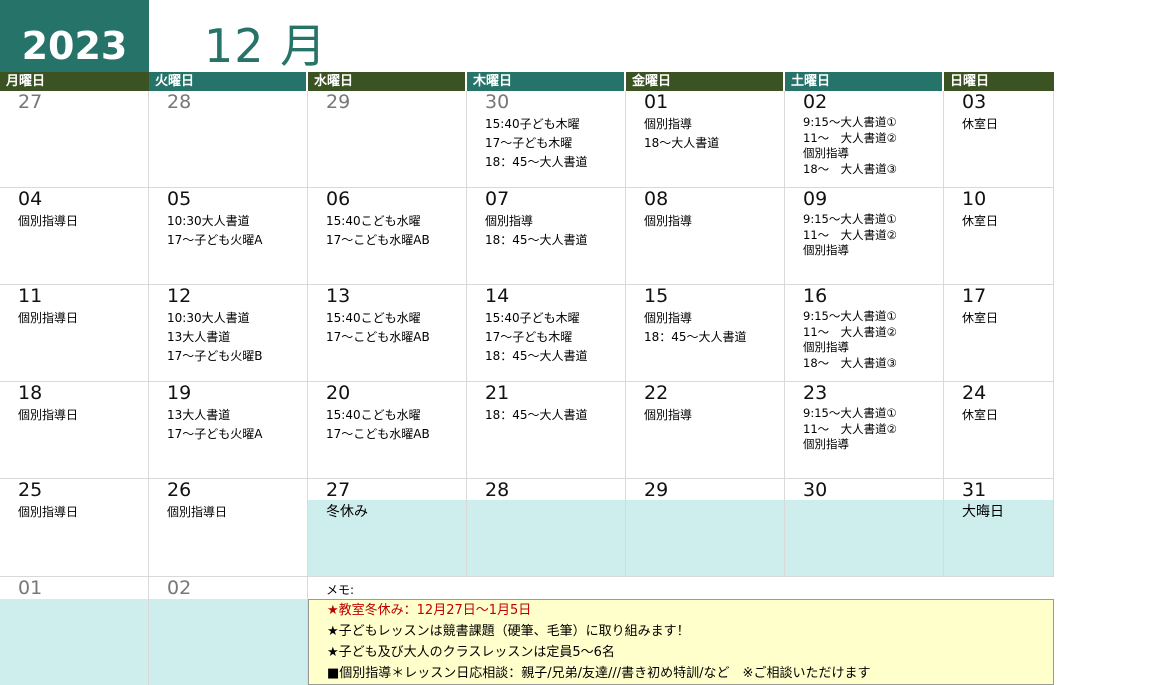  Describe the element at coordinates (30, 102) in the screenshot. I see `day-number: 27` at that location.